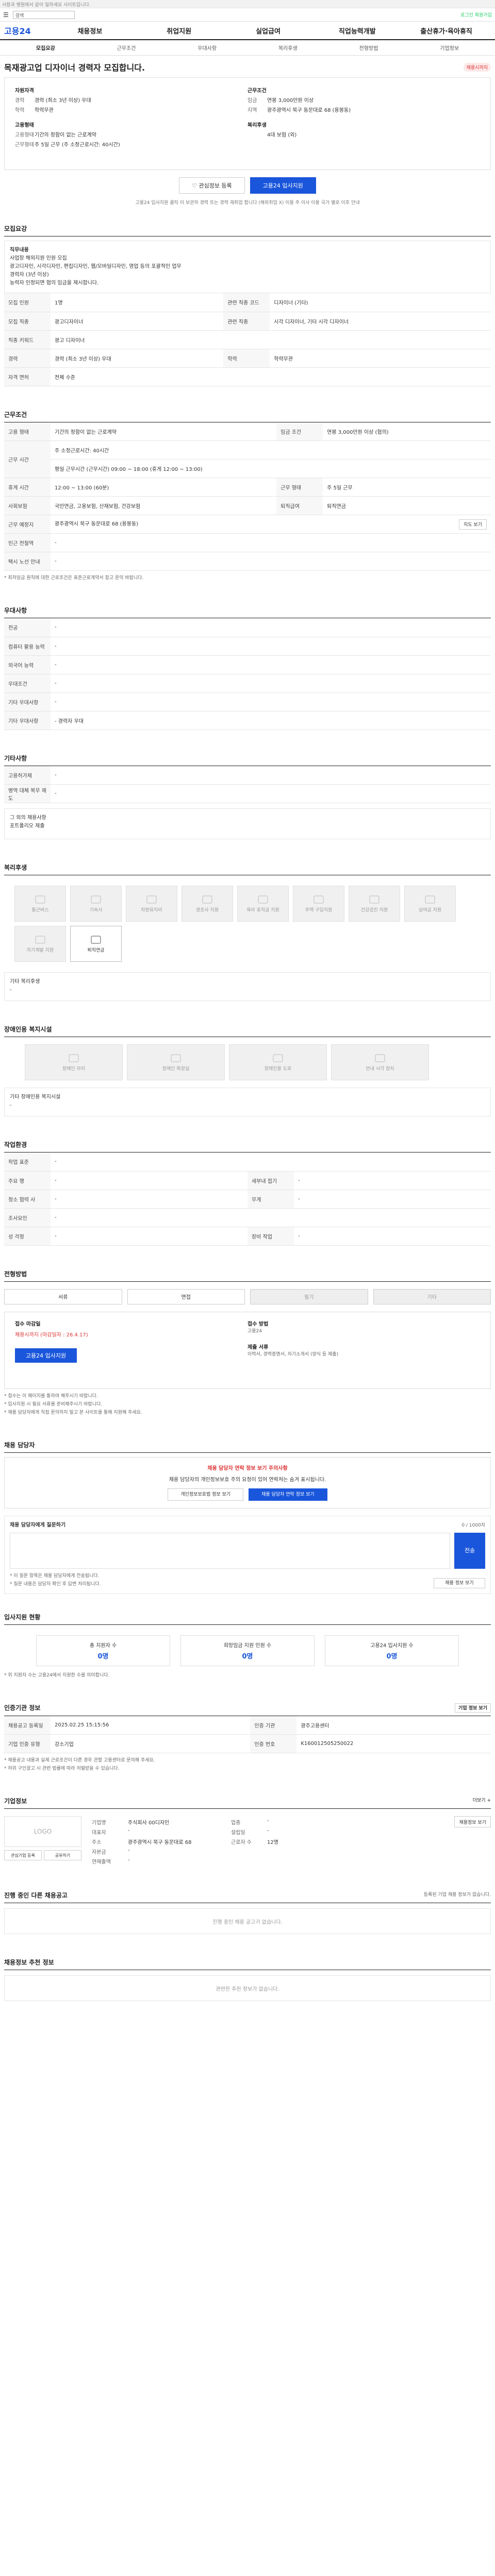  What do you see at coordinates (477, 67) in the screenshot?
I see `deadline-badge: 채용시까지` at bounding box center [477, 67].